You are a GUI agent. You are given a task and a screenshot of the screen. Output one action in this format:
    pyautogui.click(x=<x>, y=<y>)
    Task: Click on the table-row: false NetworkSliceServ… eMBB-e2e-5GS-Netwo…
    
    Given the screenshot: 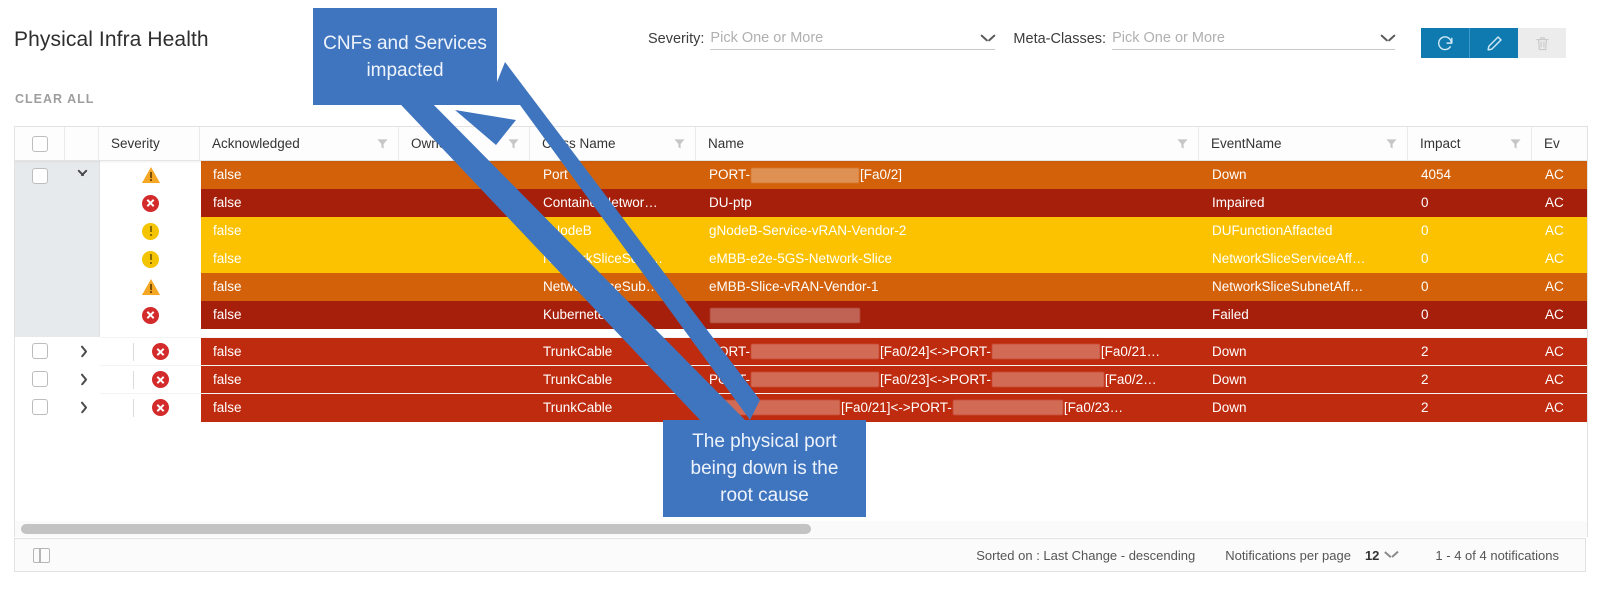 What is the action you would take?
    pyautogui.click(x=843, y=259)
    